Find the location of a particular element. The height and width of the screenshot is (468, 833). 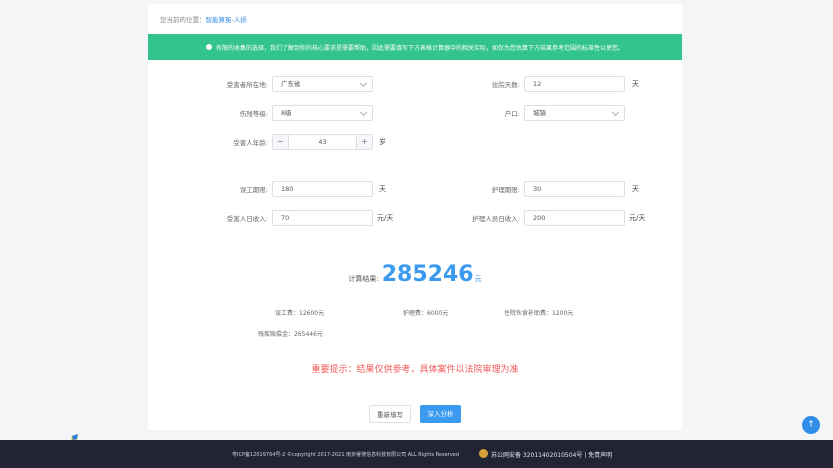

victim-income-label: 受害人日收入: is located at coordinates (247, 219).